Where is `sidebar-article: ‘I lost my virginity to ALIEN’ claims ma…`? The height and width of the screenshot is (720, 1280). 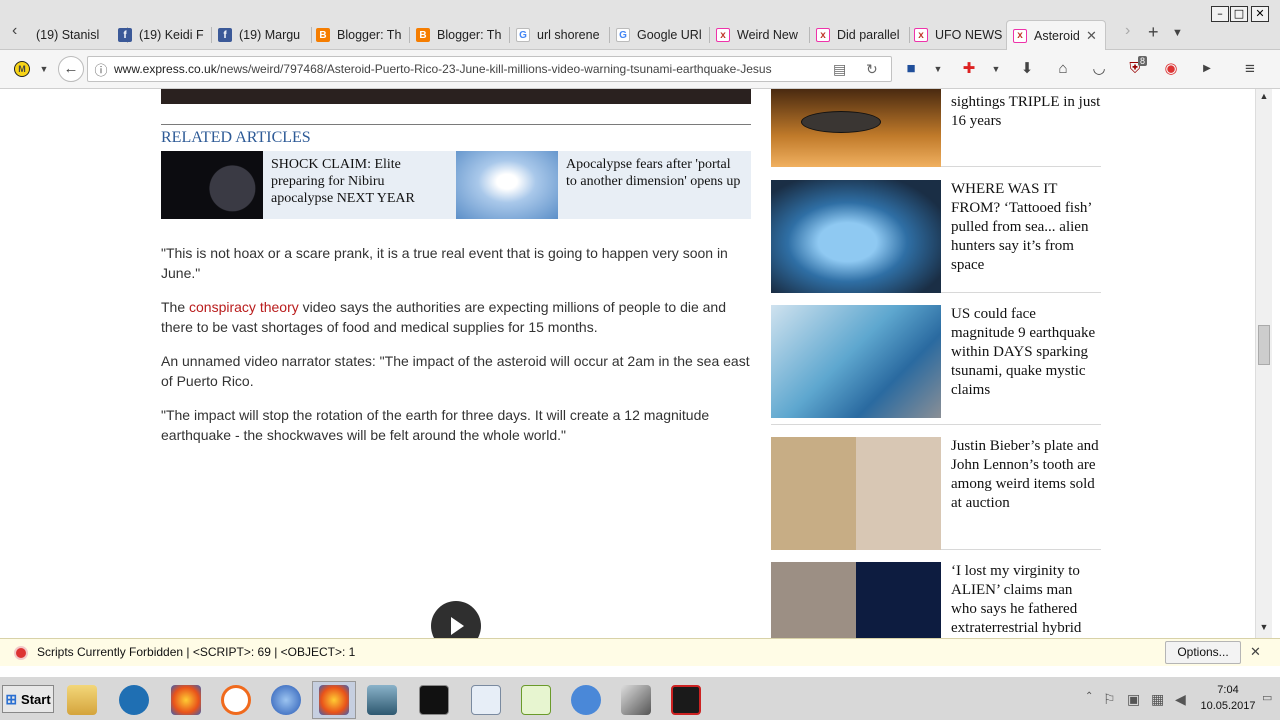 sidebar-article: ‘I lost my virginity to ALIEN’ claims ma… is located at coordinates (936, 600).